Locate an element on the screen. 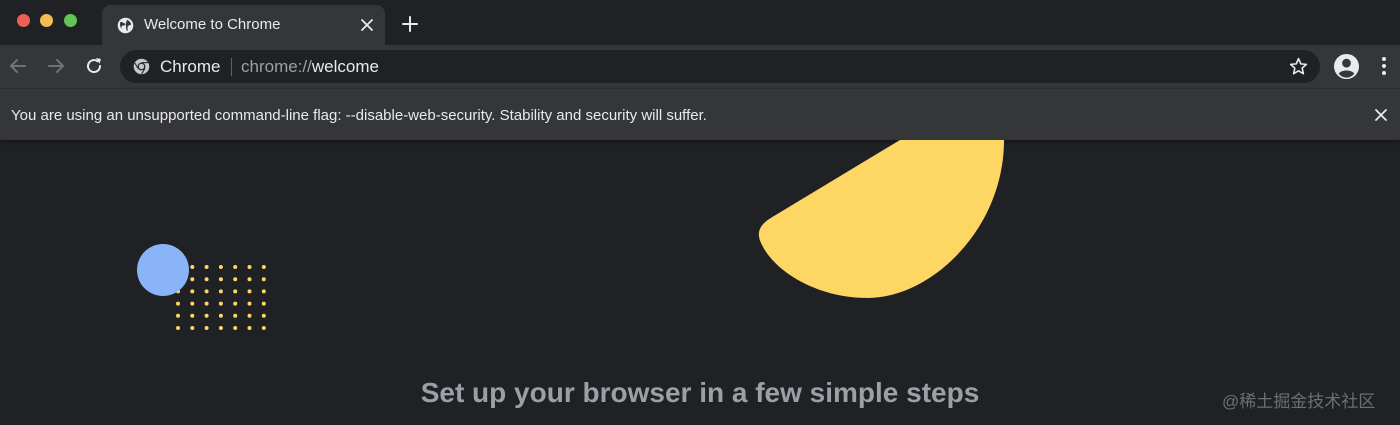 The image size is (1400, 425). reload-icon is located at coordinates (94, 66).